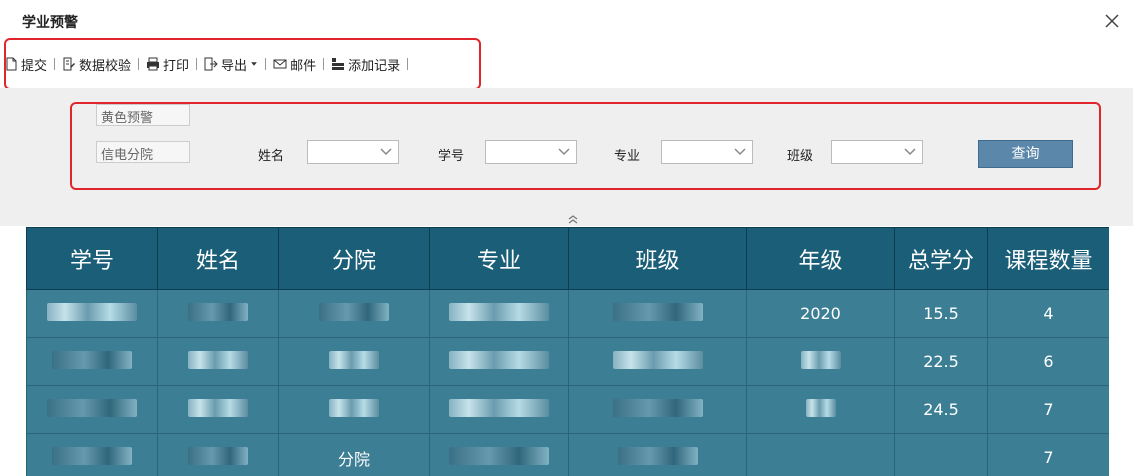  Describe the element at coordinates (176, 66) in the screenshot. I see `print-label: 打印` at that location.